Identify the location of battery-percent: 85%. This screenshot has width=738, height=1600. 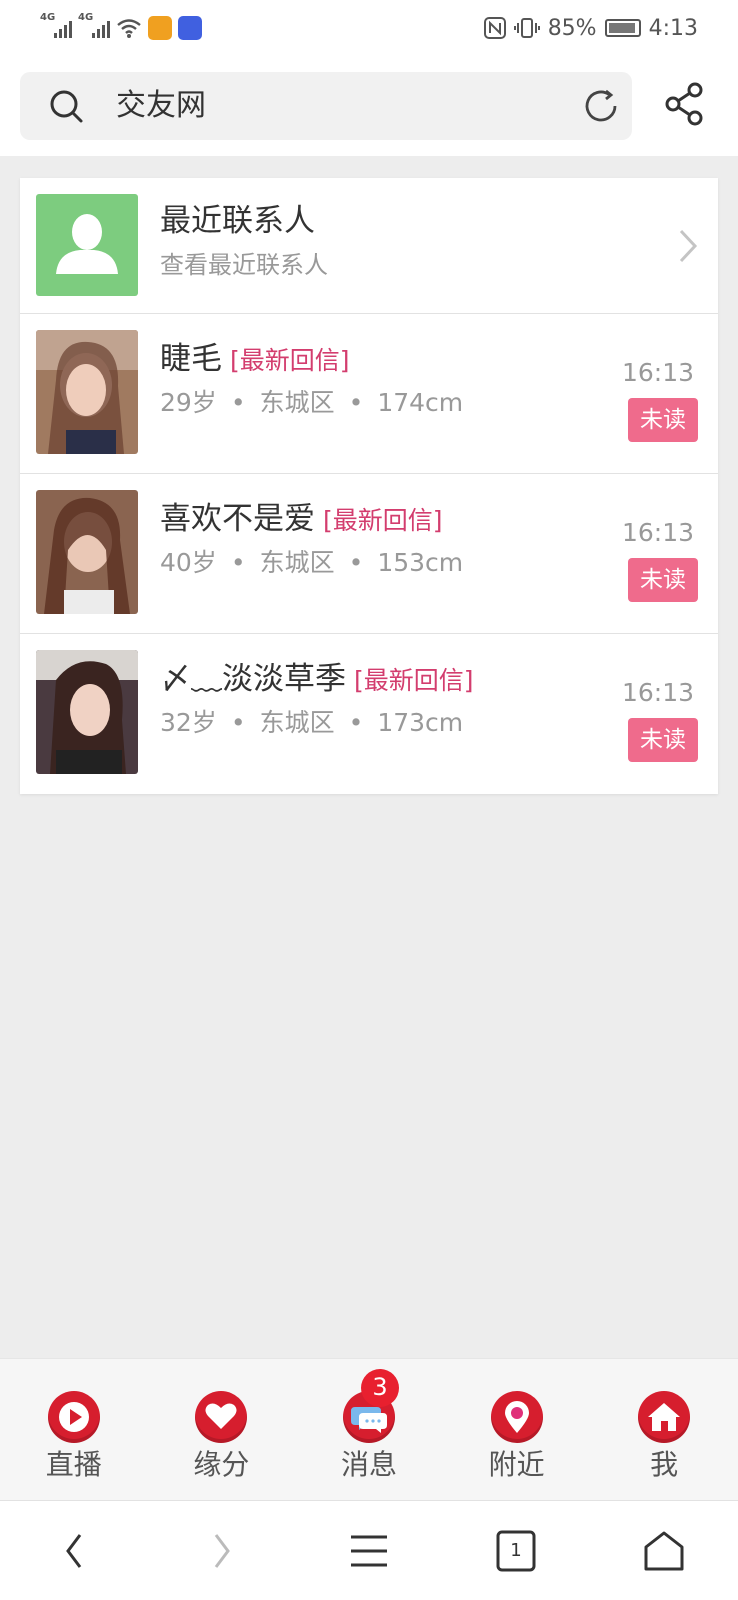
(572, 28).